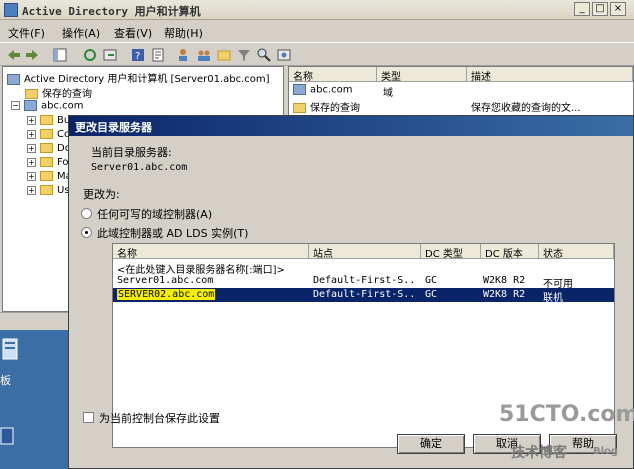 The height and width of the screenshot is (469, 634). Describe the element at coordinates (451, 252) in the screenshot. I see `column-header-dc-type: DC 类型` at that location.